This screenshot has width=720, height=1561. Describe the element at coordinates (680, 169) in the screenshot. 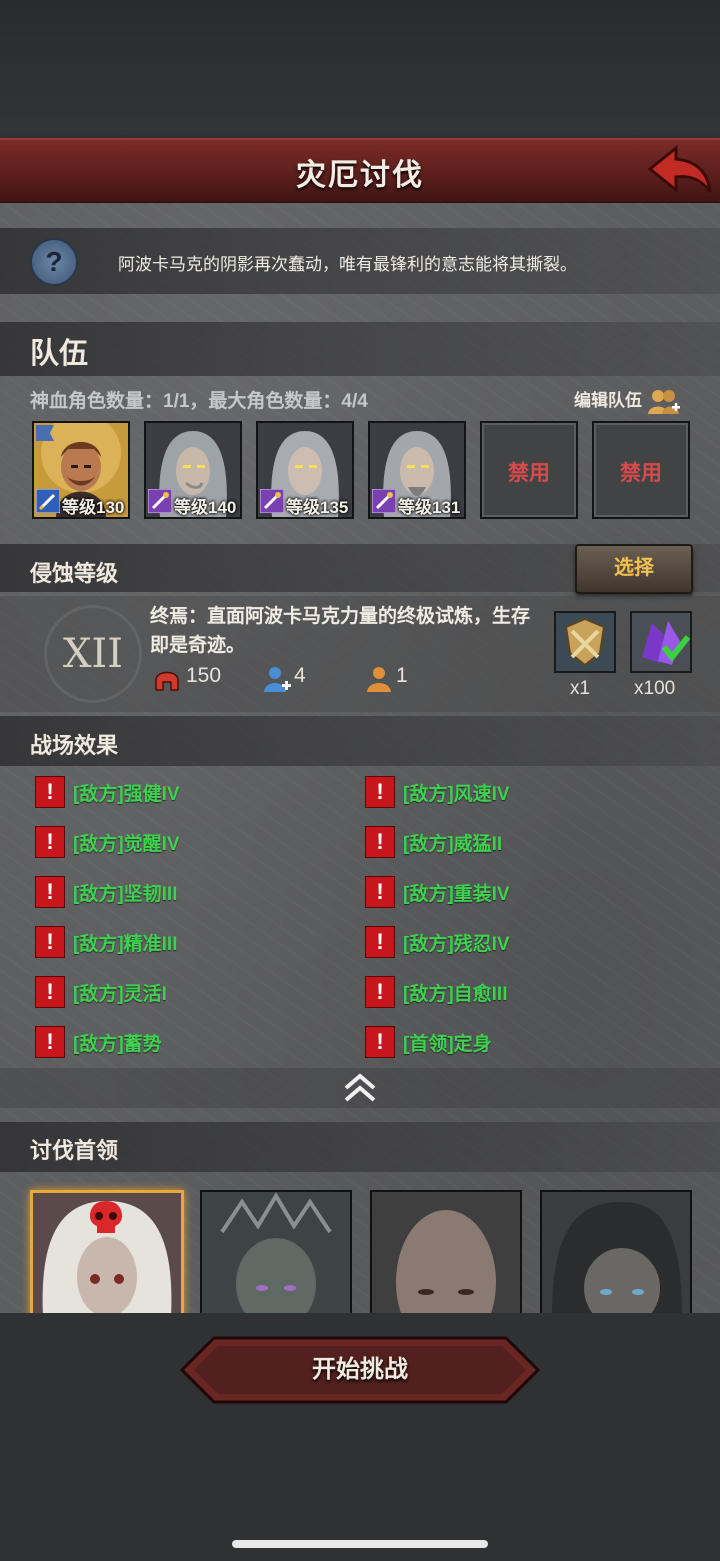

I see `back-arrow-icon` at that location.